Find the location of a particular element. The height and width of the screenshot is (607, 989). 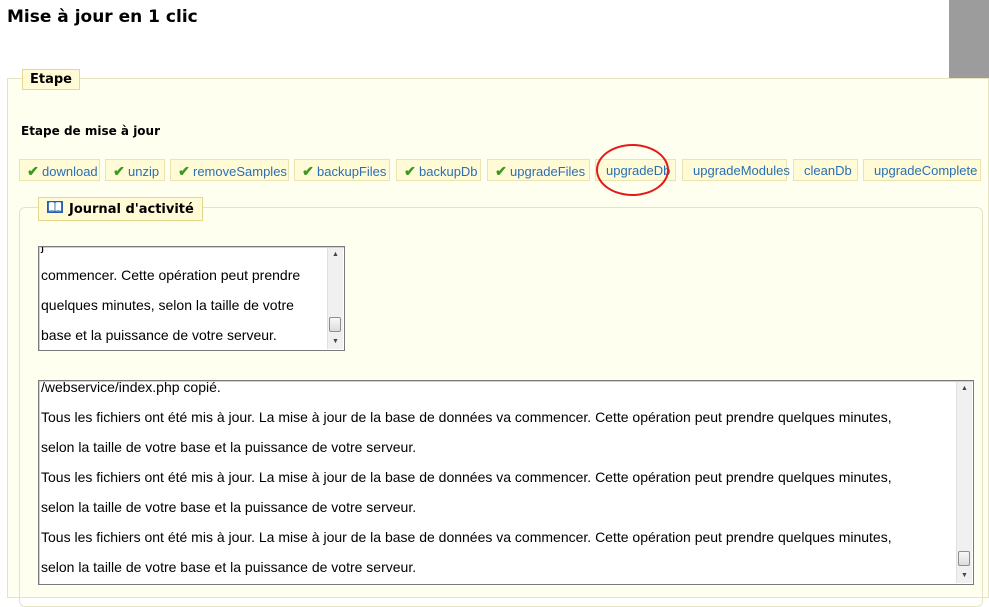

step-download: ✔ download is located at coordinates (59, 170).